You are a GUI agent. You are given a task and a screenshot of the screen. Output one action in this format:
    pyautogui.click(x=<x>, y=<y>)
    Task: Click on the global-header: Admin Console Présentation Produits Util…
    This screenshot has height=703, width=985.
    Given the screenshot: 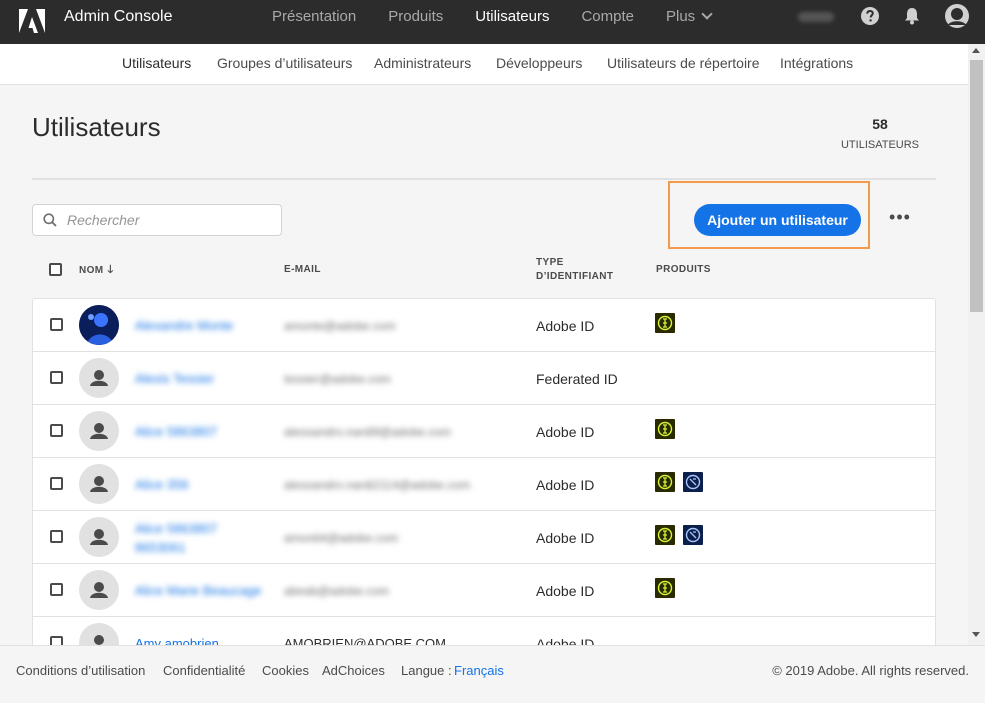 What is the action you would take?
    pyautogui.click(x=492, y=22)
    